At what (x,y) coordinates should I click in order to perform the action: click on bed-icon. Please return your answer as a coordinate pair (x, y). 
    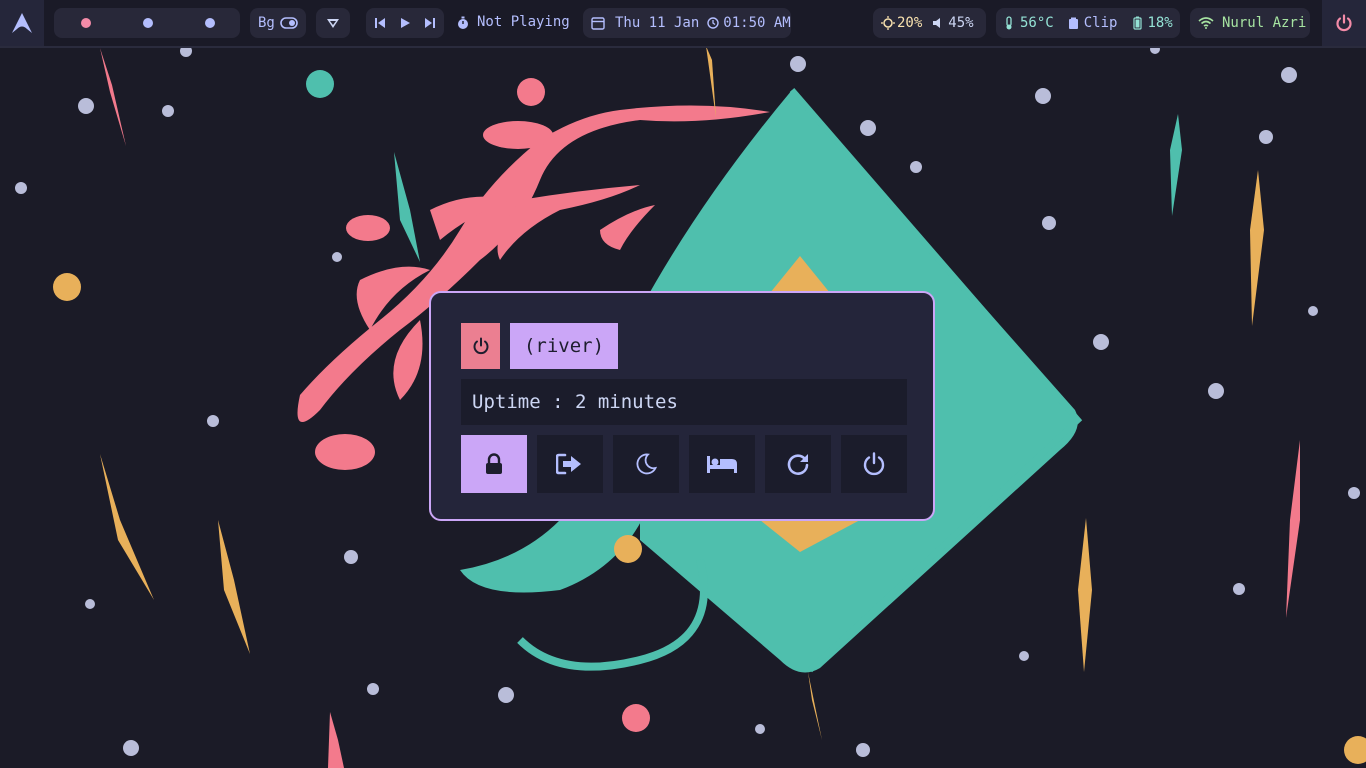
    Looking at the image, I should click on (722, 464).